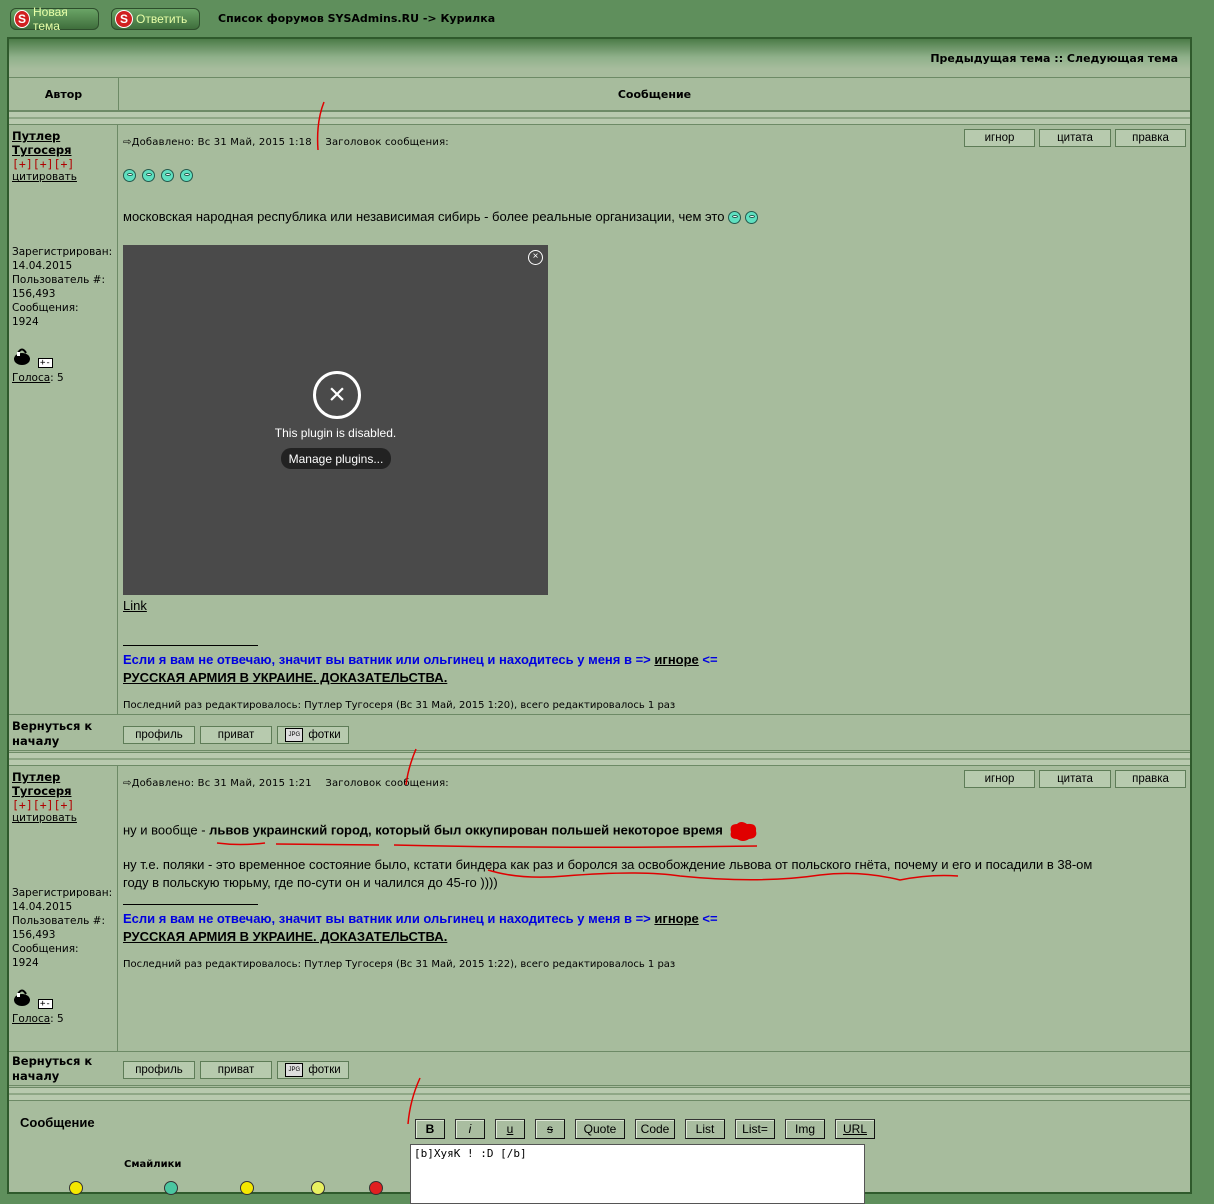  I want to click on prev-next-topic-links: Предыдущая тема :: Следующая тема, so click(1054, 58).